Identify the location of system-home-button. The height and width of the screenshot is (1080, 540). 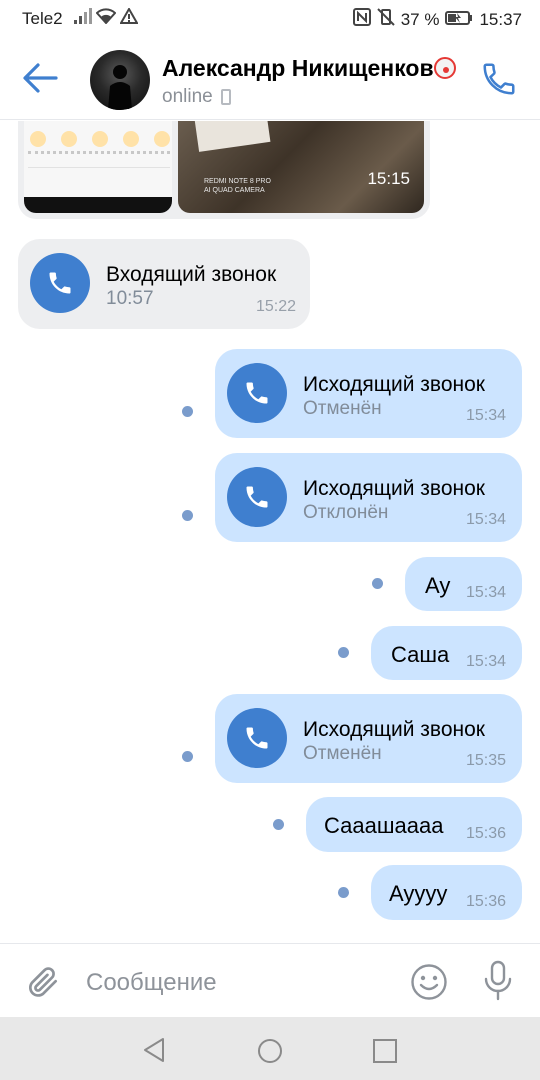
(270, 1051).